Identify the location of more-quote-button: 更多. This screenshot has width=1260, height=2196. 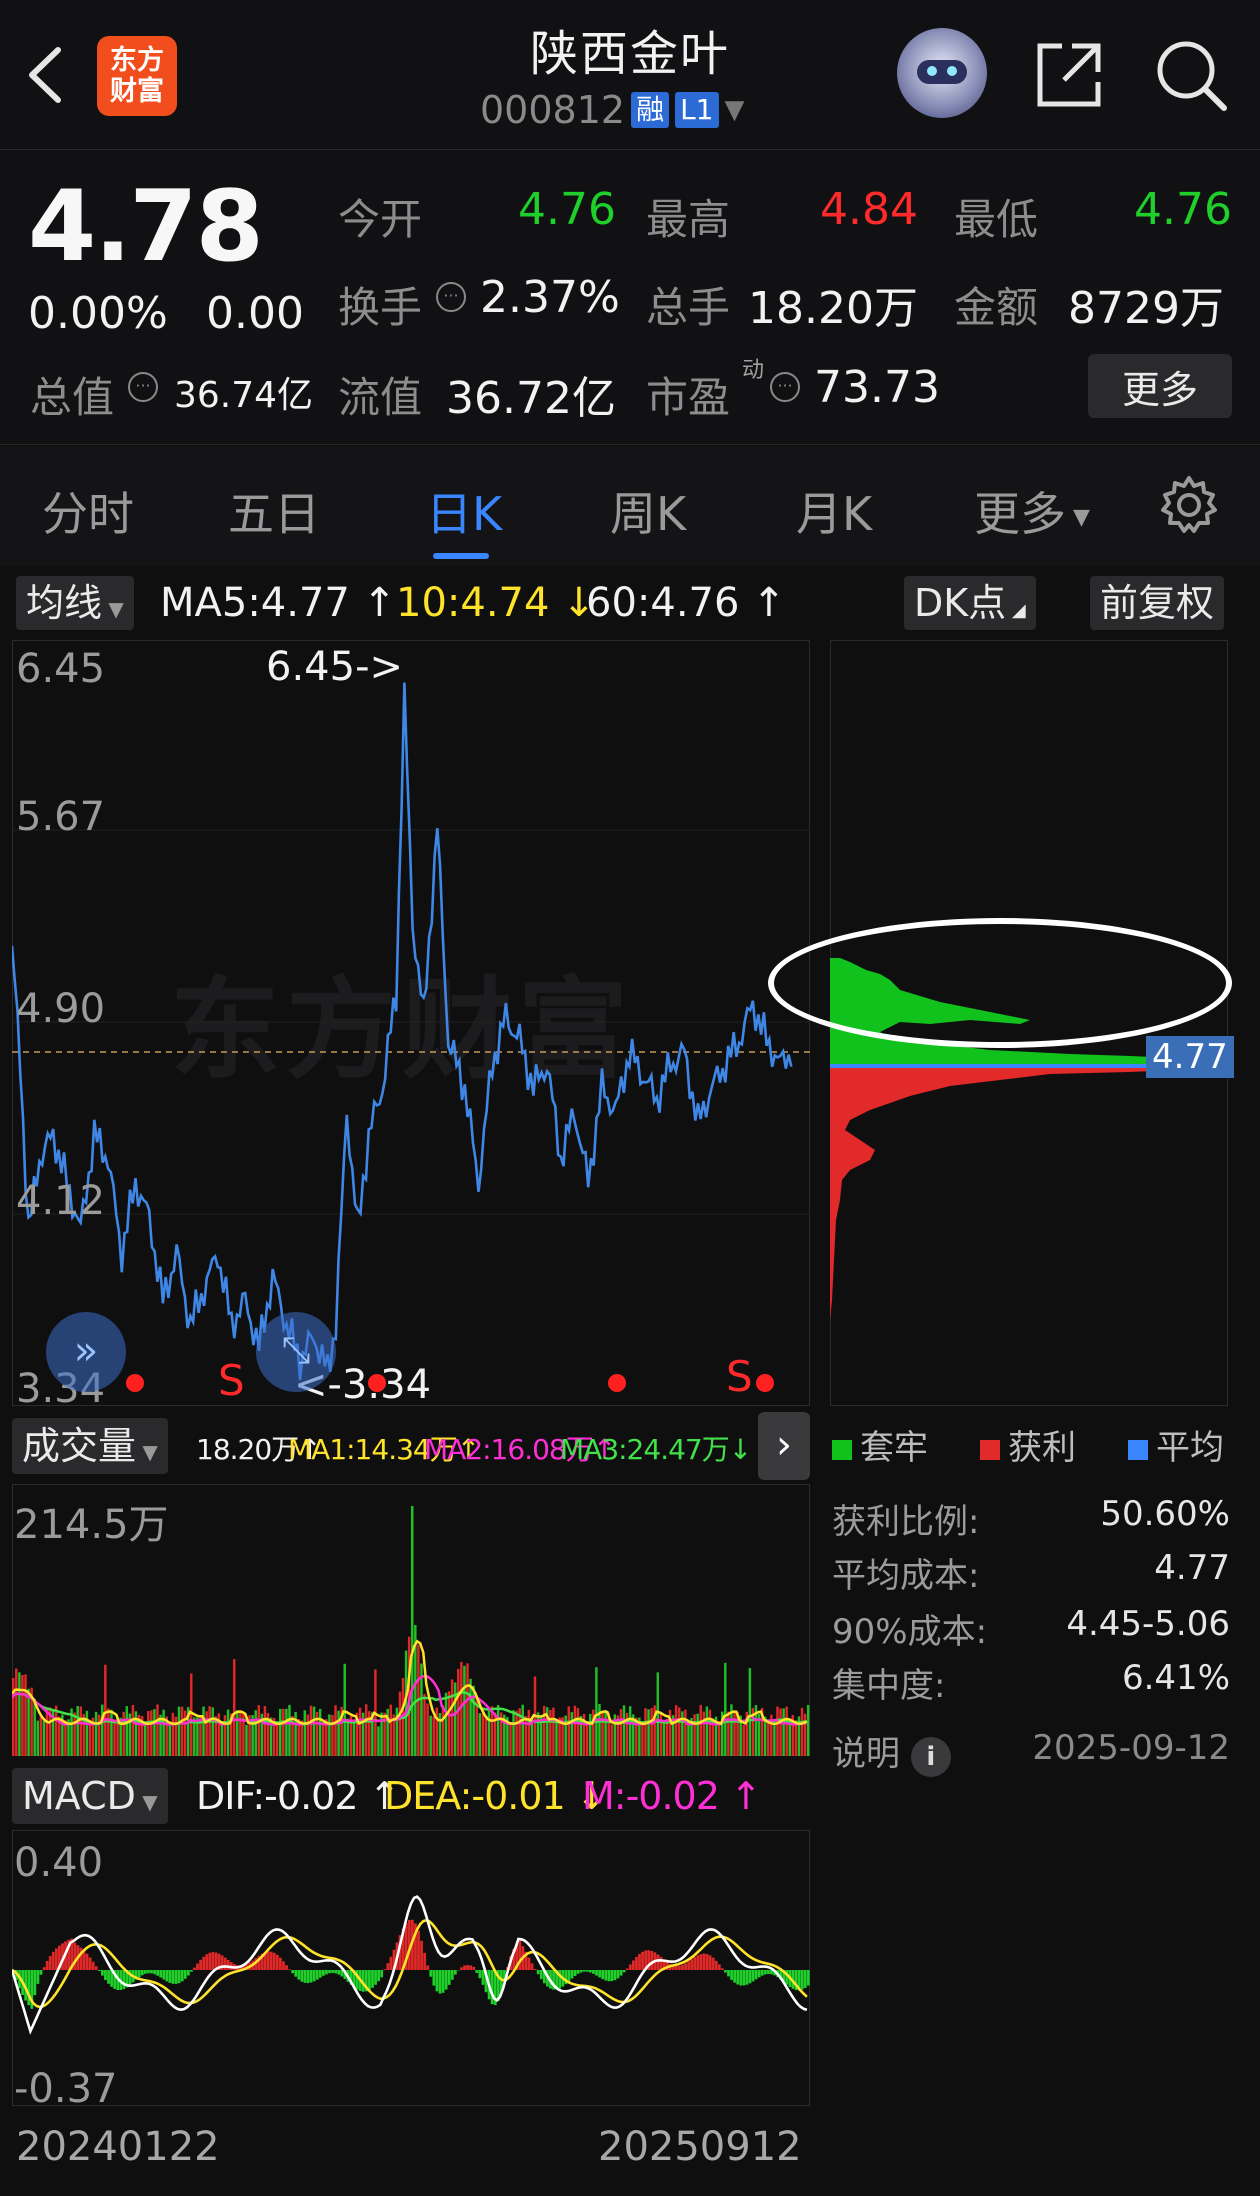
(1160, 386).